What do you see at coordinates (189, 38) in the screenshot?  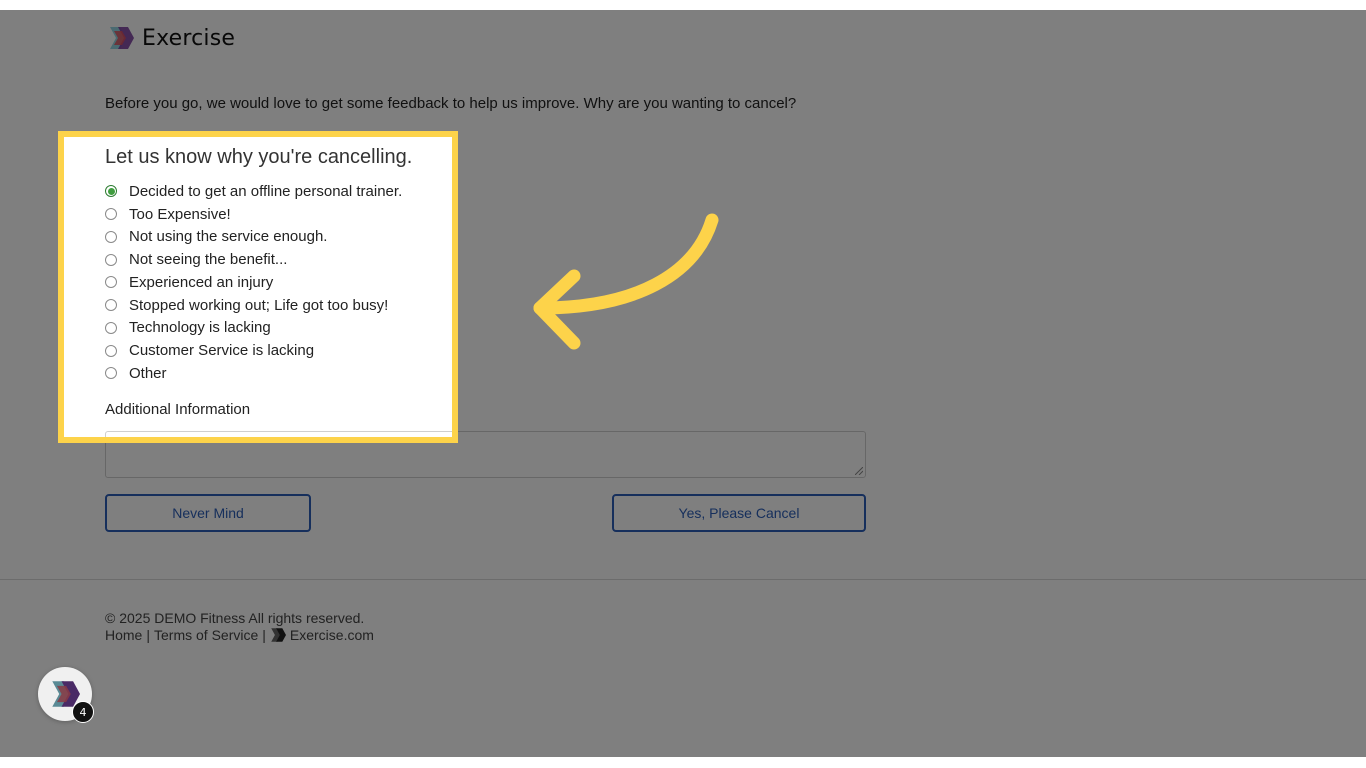 I see `brand-name: Exercise` at bounding box center [189, 38].